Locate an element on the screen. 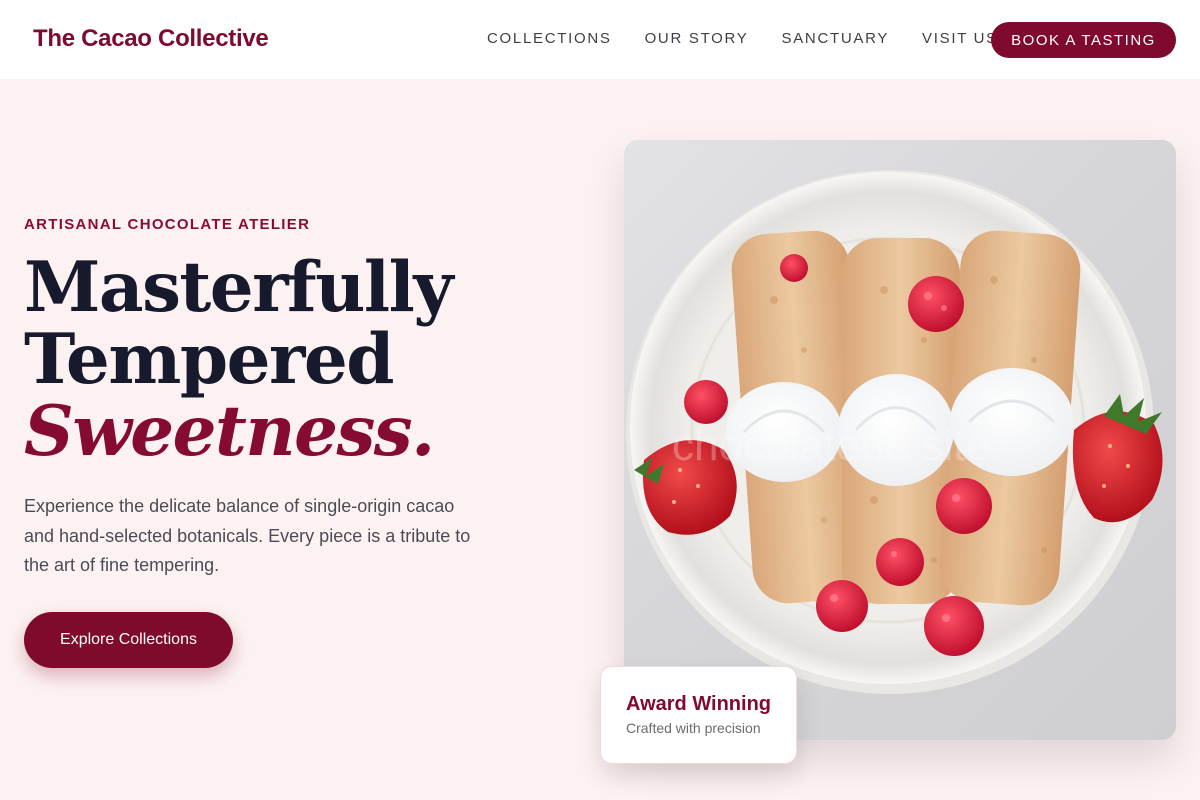  photo-watermark: chocolaterie site is located at coordinates (831, 445).